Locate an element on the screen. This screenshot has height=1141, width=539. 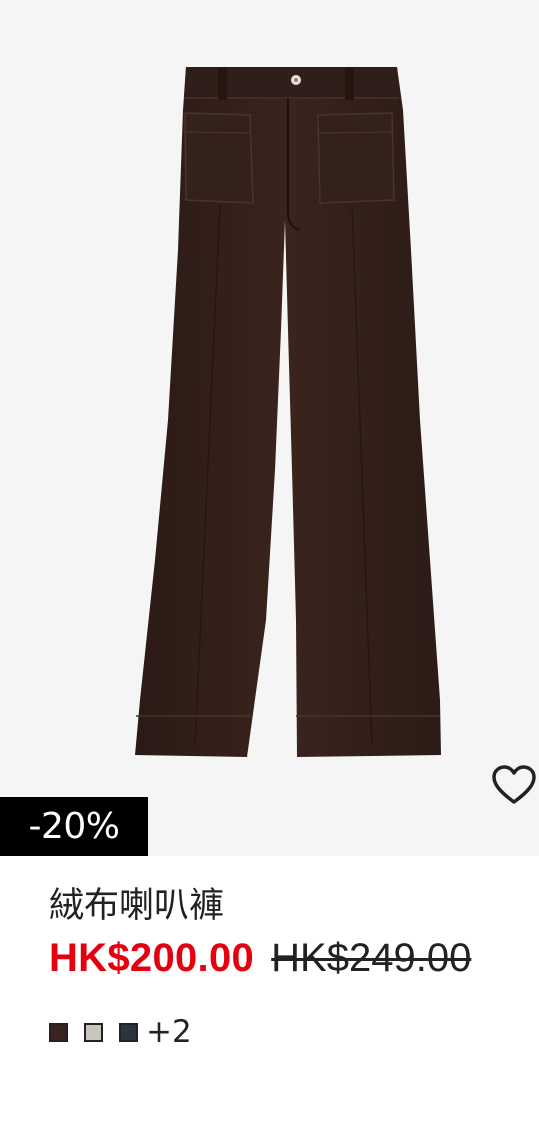
favorite-button is located at coordinates (514, 785).